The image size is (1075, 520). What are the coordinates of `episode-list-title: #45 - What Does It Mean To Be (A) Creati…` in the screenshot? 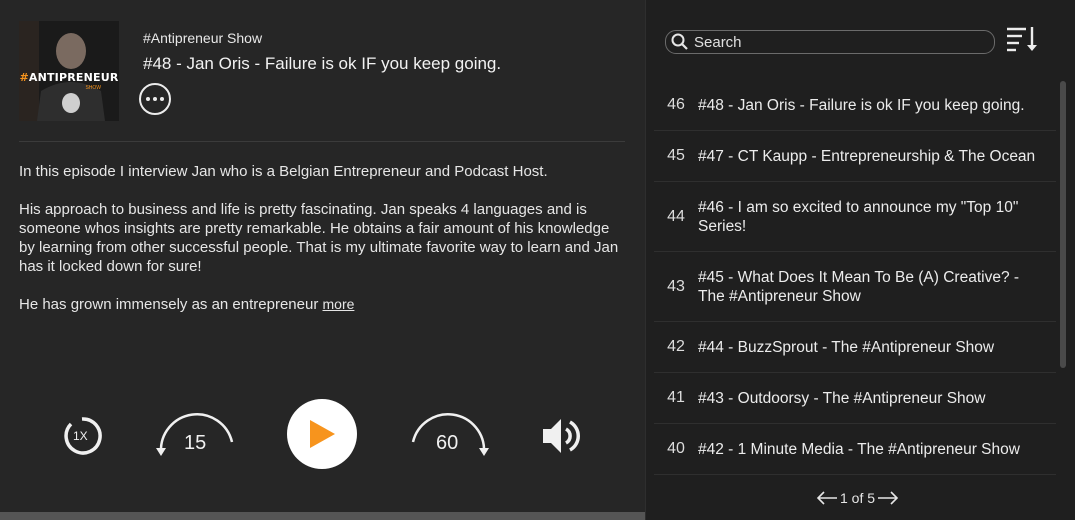 It's located at (859, 286).